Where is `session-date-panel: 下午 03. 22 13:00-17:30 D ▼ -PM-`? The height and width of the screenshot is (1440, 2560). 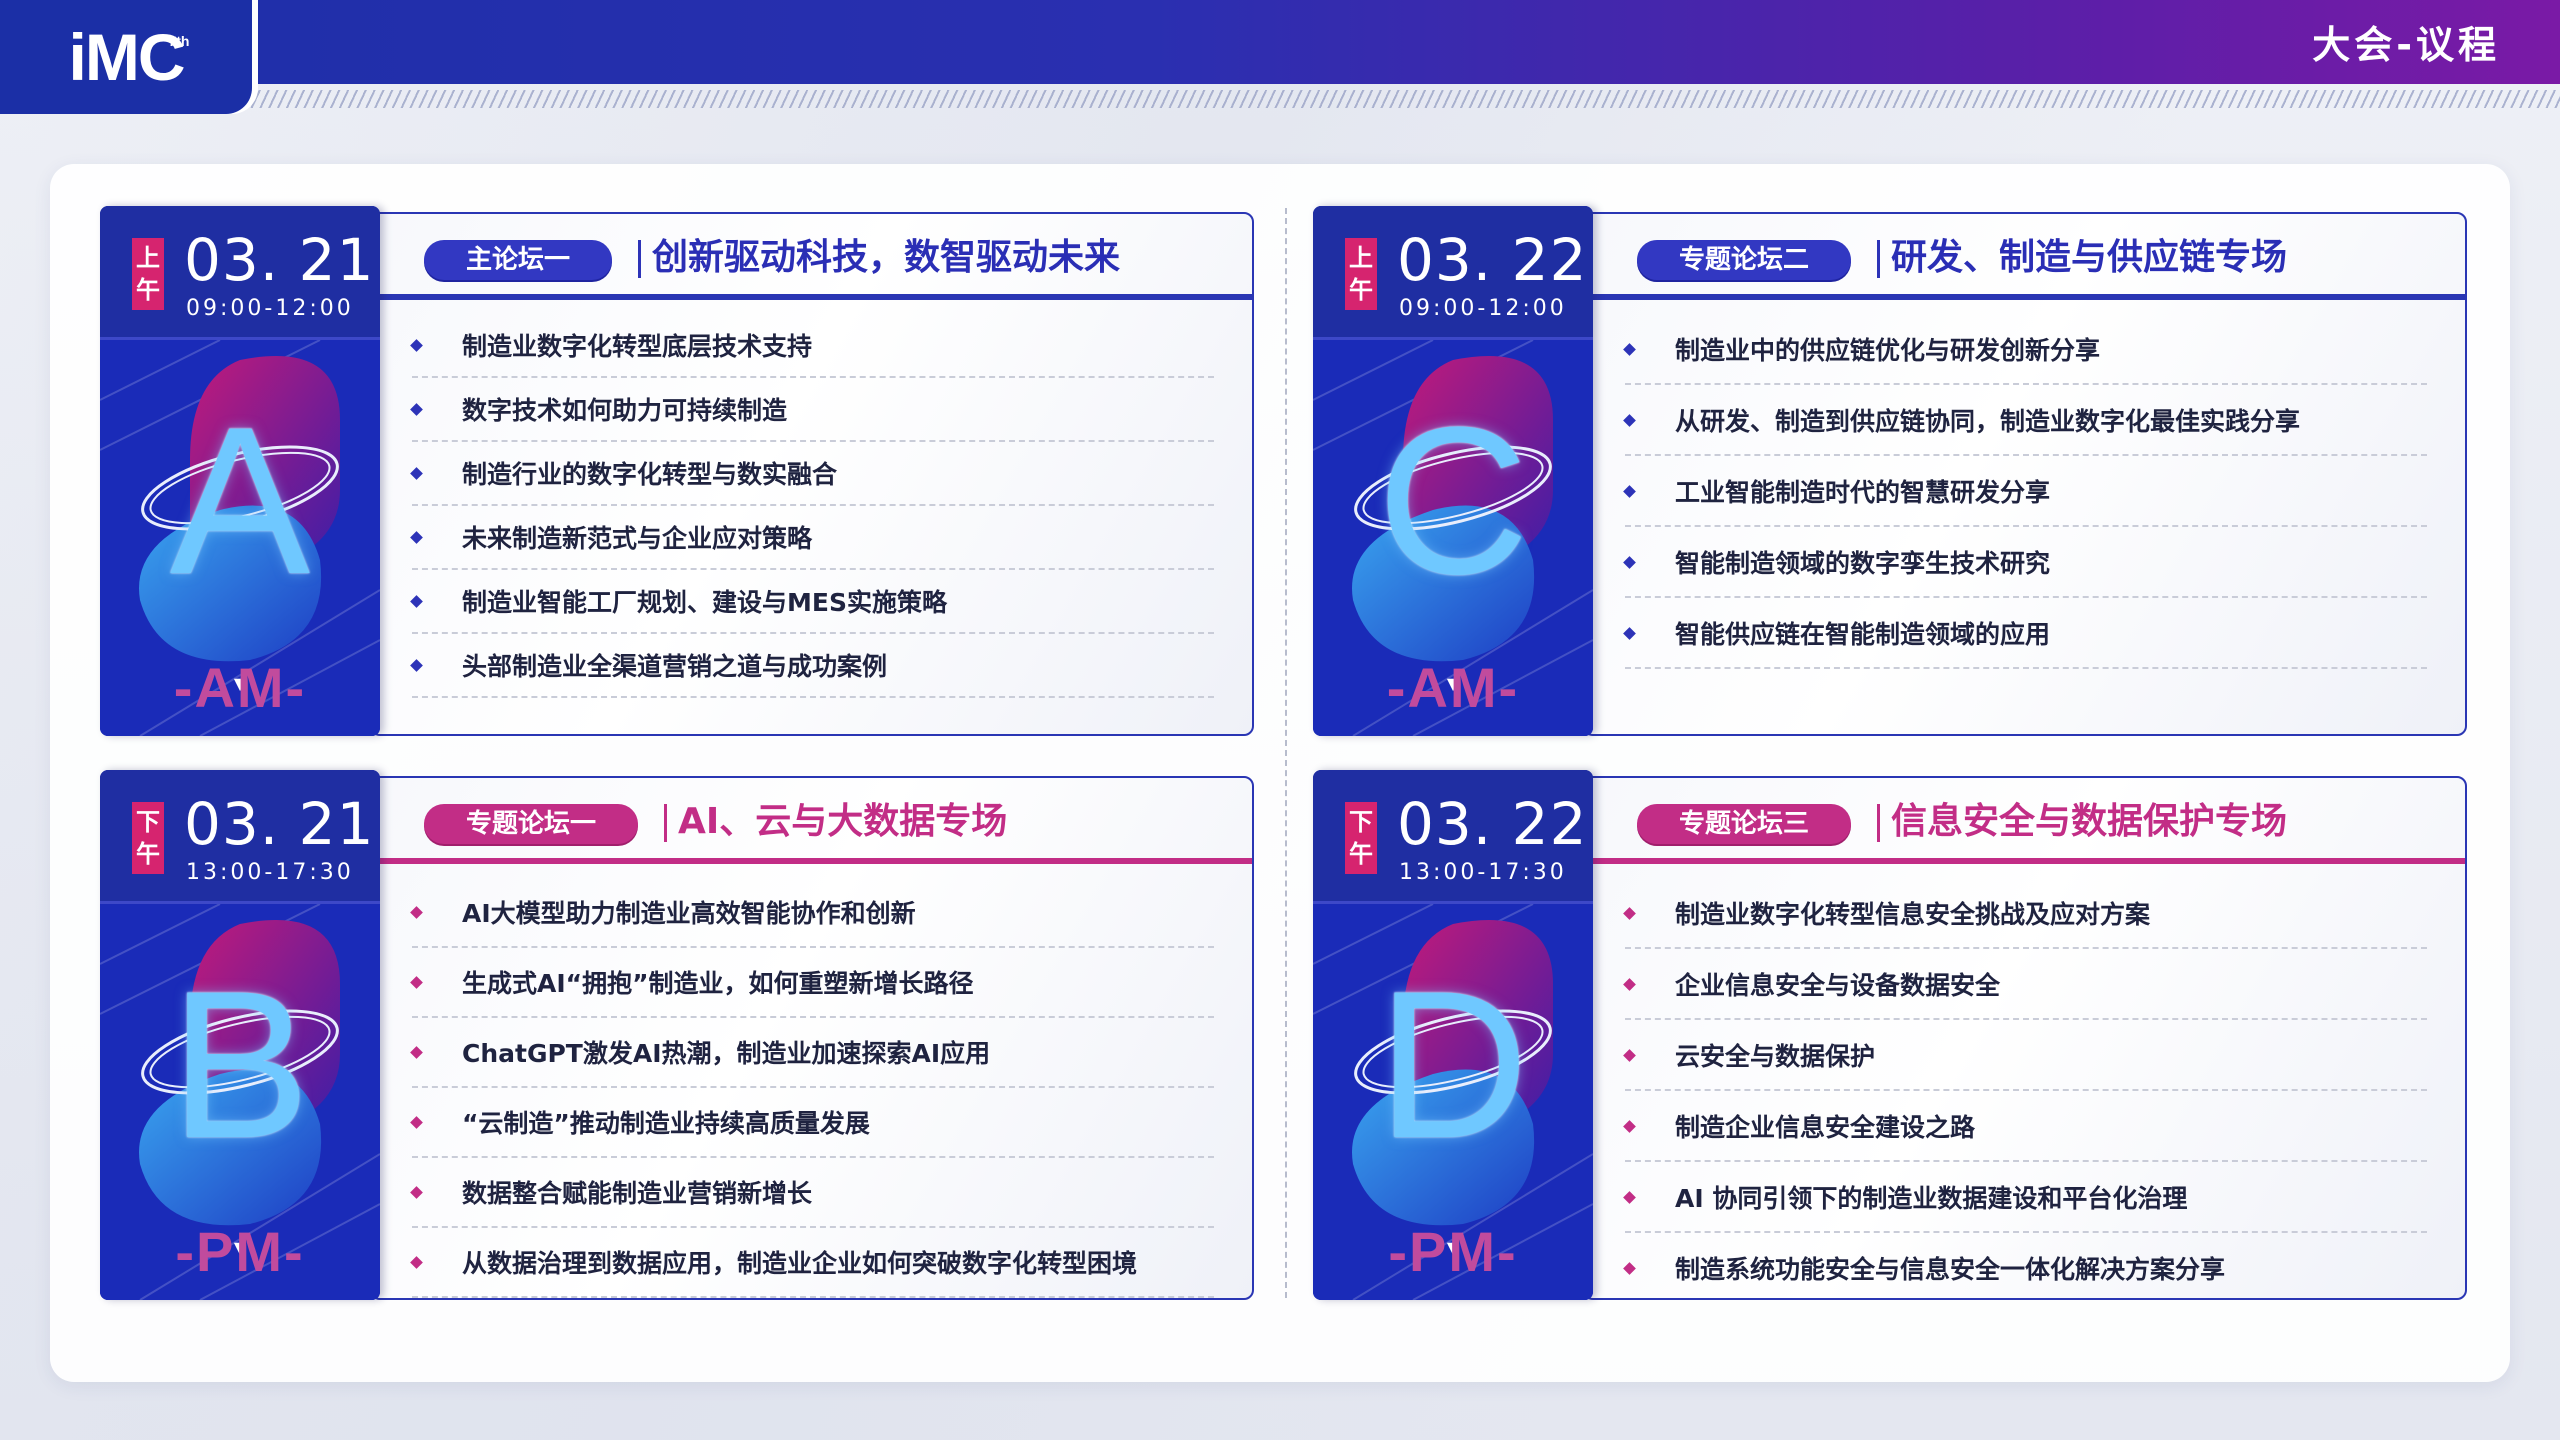 session-date-panel: 下午 03. 22 13:00-17:30 D ▼ -PM- is located at coordinates (1453, 1035).